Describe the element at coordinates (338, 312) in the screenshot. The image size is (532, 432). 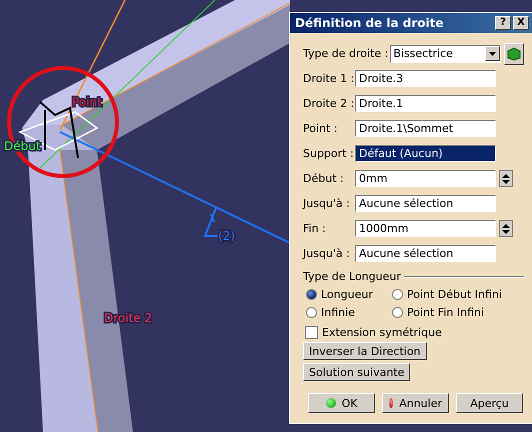
I see `radio-label: Infinie` at that location.